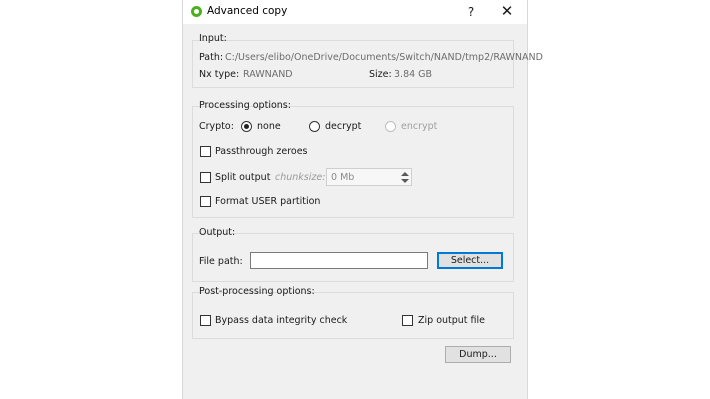  What do you see at coordinates (343, 177) in the screenshot?
I see `chunksize-value: 0 Mb` at bounding box center [343, 177].